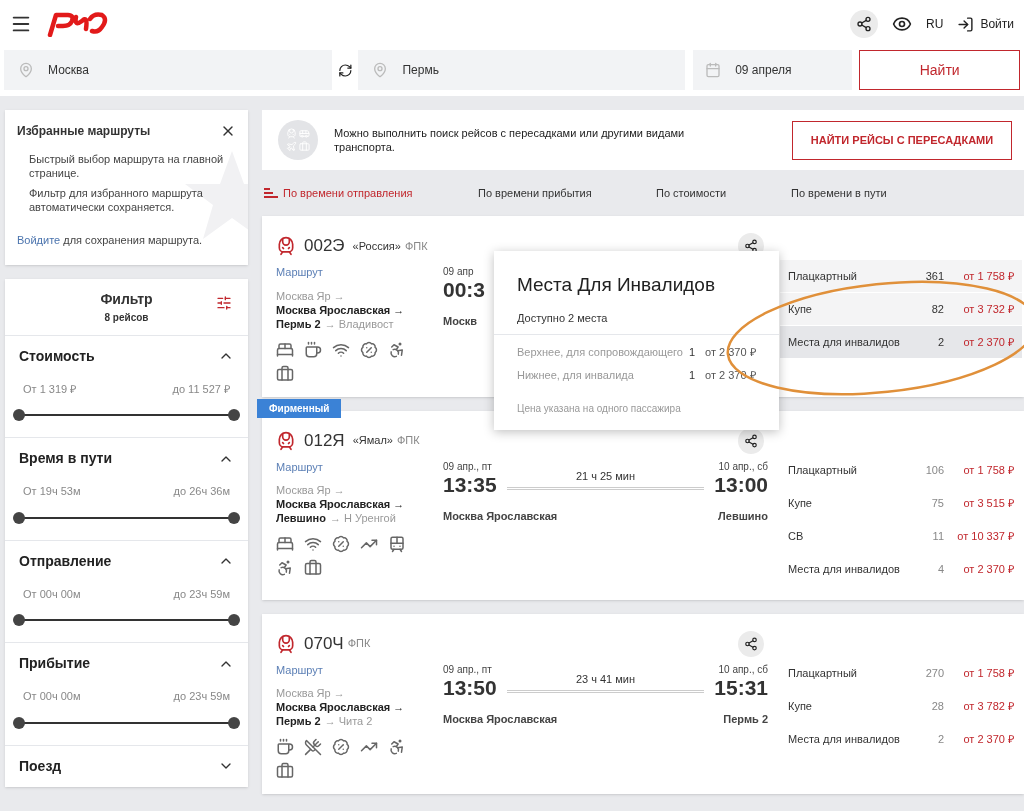  Describe the element at coordinates (902, 24) in the screenshot. I see `visibility-icon` at that location.